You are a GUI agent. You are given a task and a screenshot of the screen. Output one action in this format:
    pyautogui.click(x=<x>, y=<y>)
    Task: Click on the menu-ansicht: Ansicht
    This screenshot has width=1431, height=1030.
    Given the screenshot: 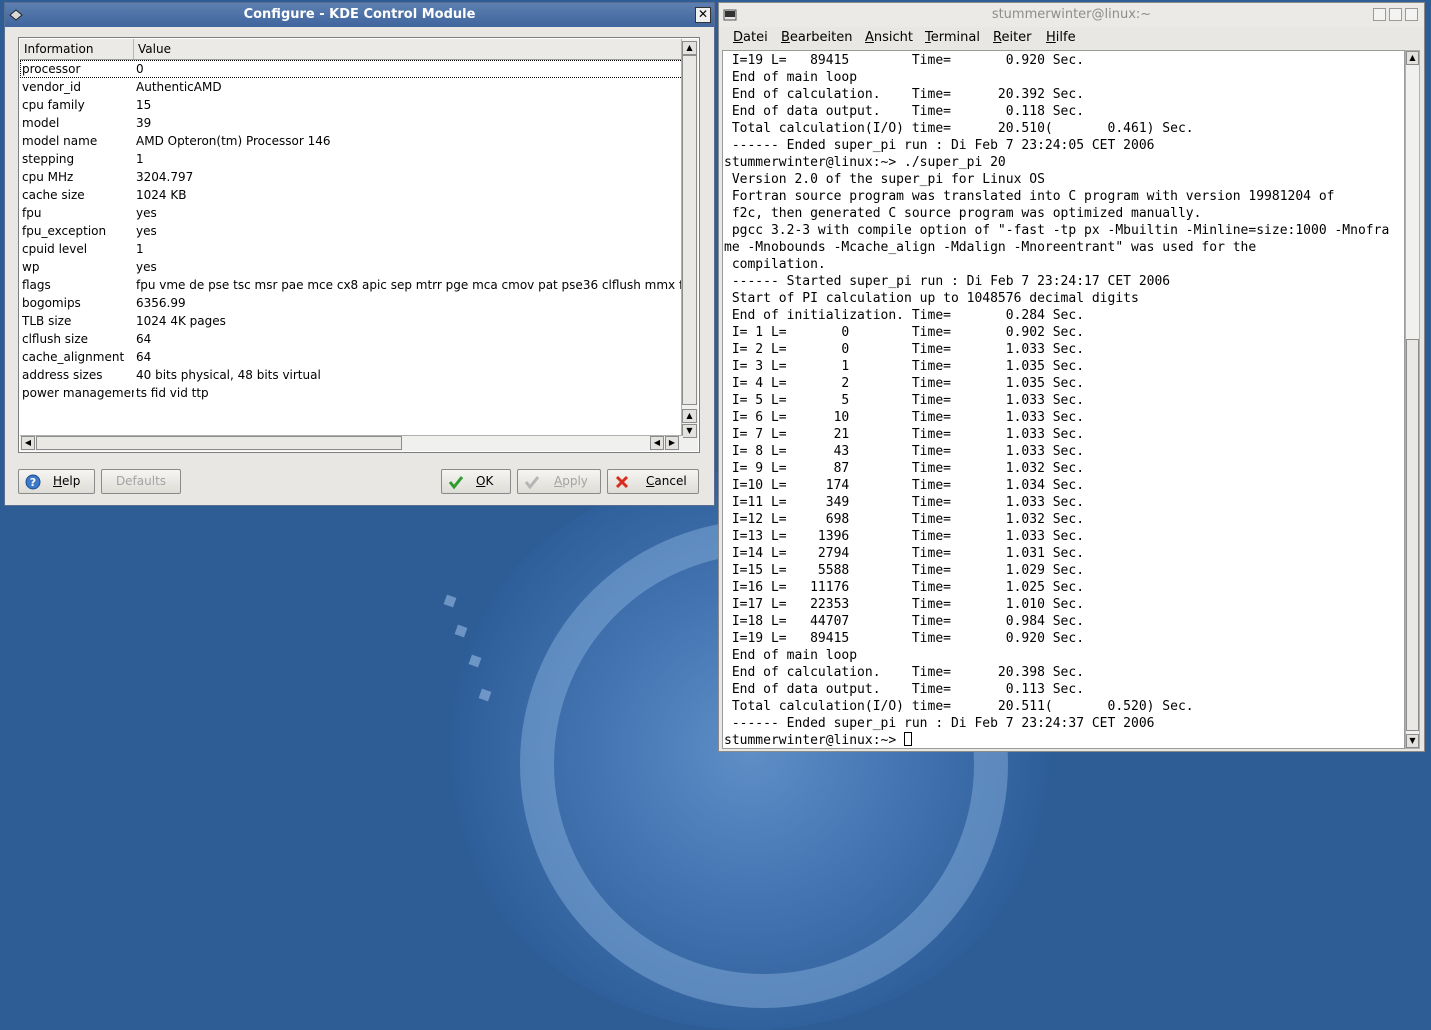 What is the action you would take?
    pyautogui.click(x=889, y=38)
    